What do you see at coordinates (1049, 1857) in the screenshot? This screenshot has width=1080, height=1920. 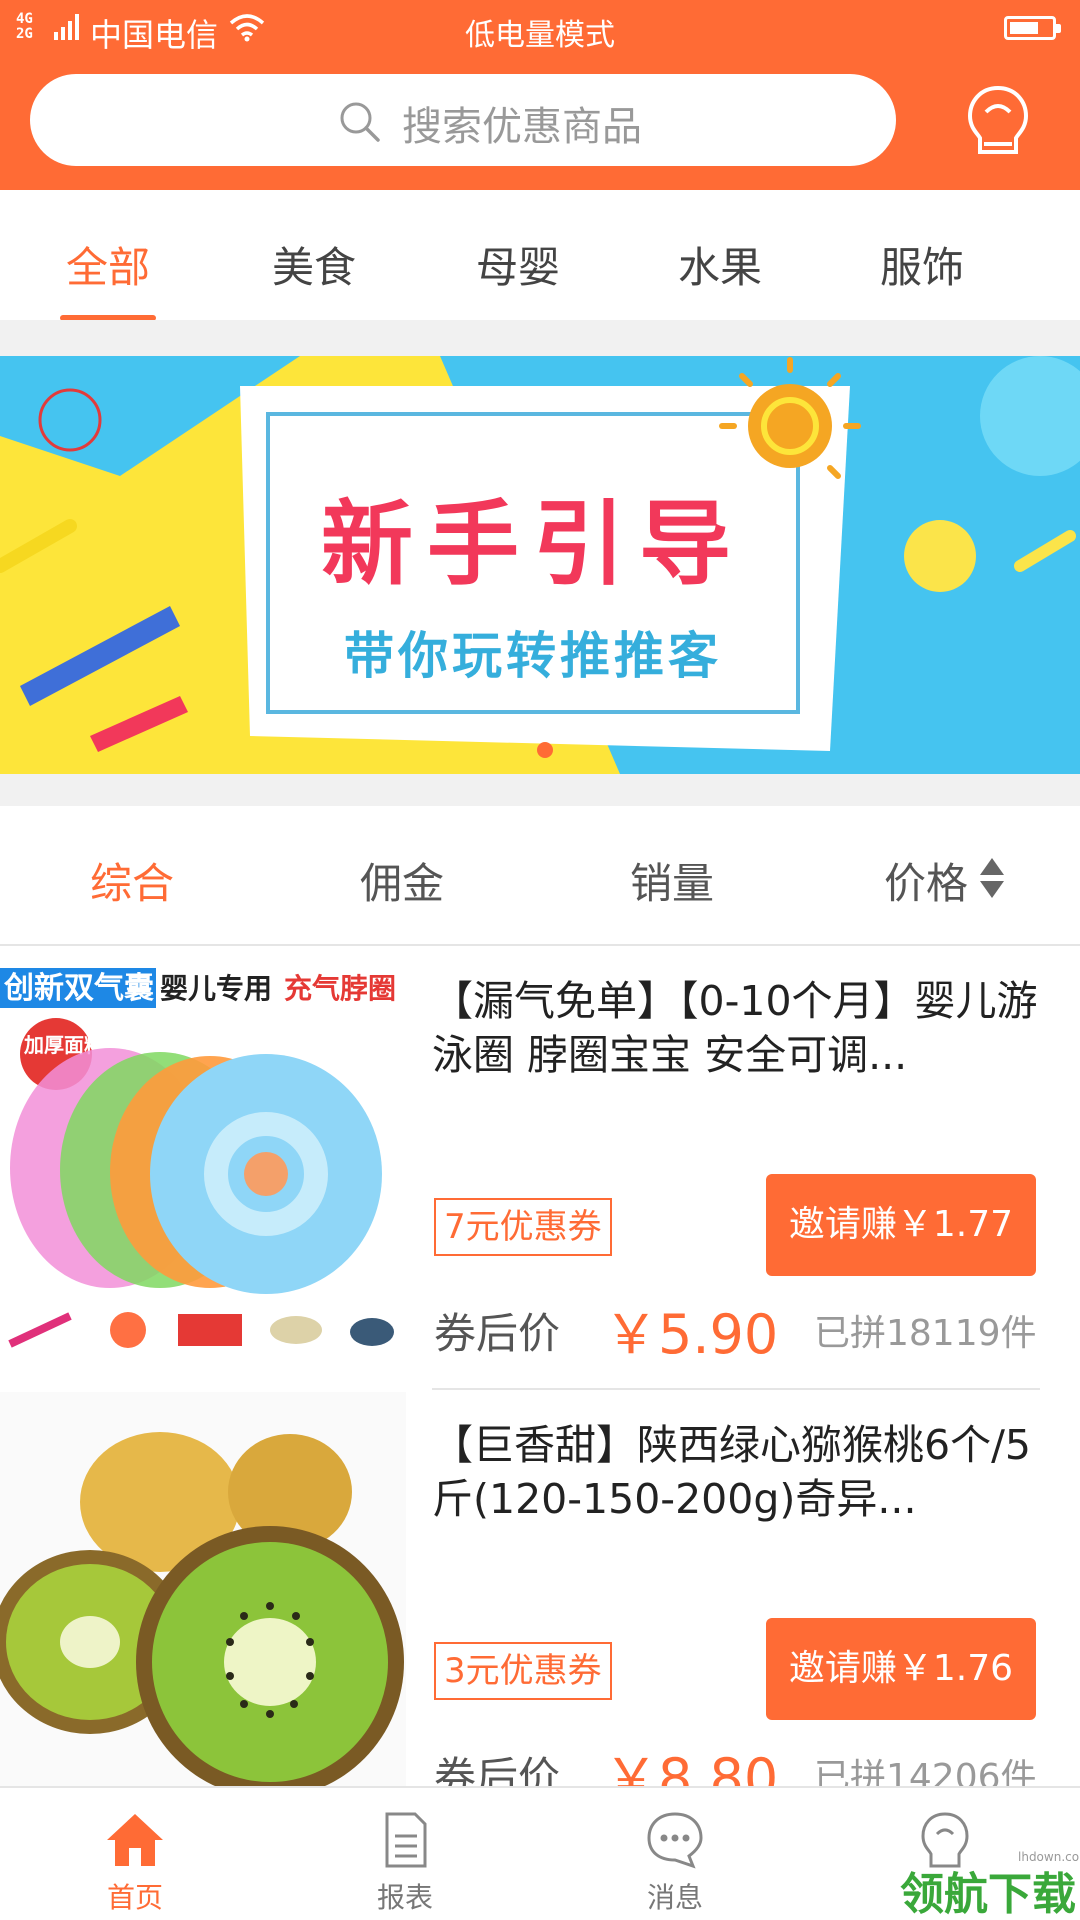 I see `watermark-url: lhdown.com` at bounding box center [1049, 1857].